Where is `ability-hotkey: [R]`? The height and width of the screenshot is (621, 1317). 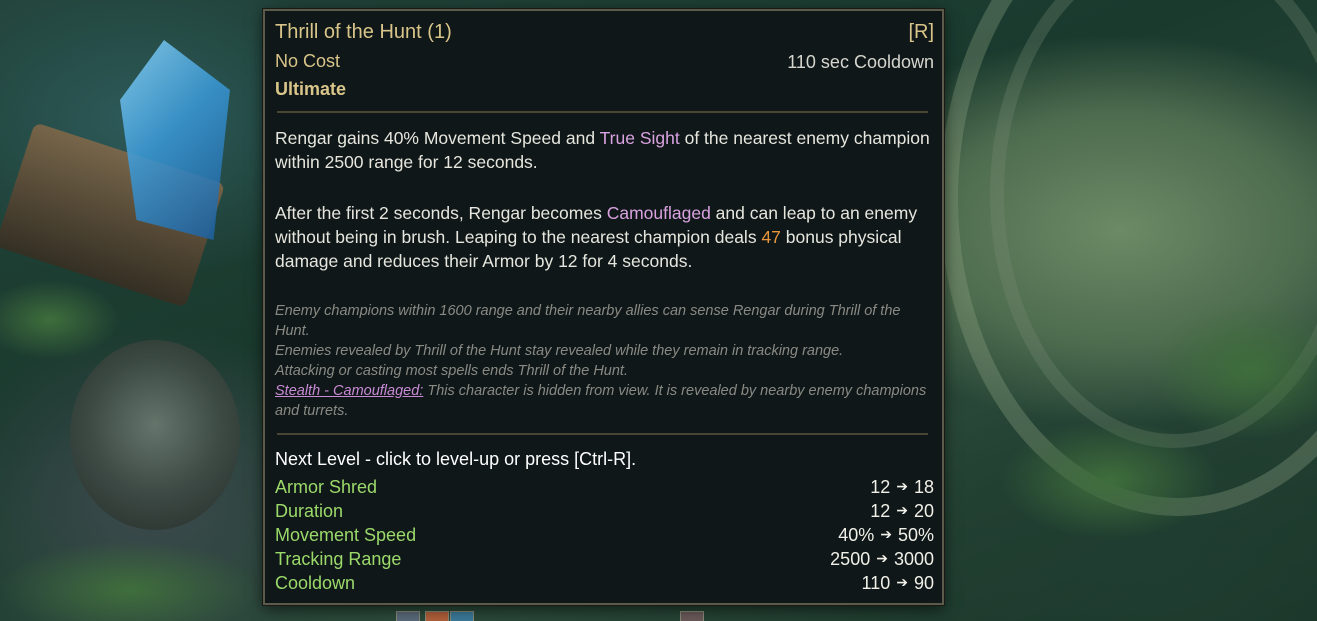 ability-hotkey: [R] is located at coordinates (921, 32).